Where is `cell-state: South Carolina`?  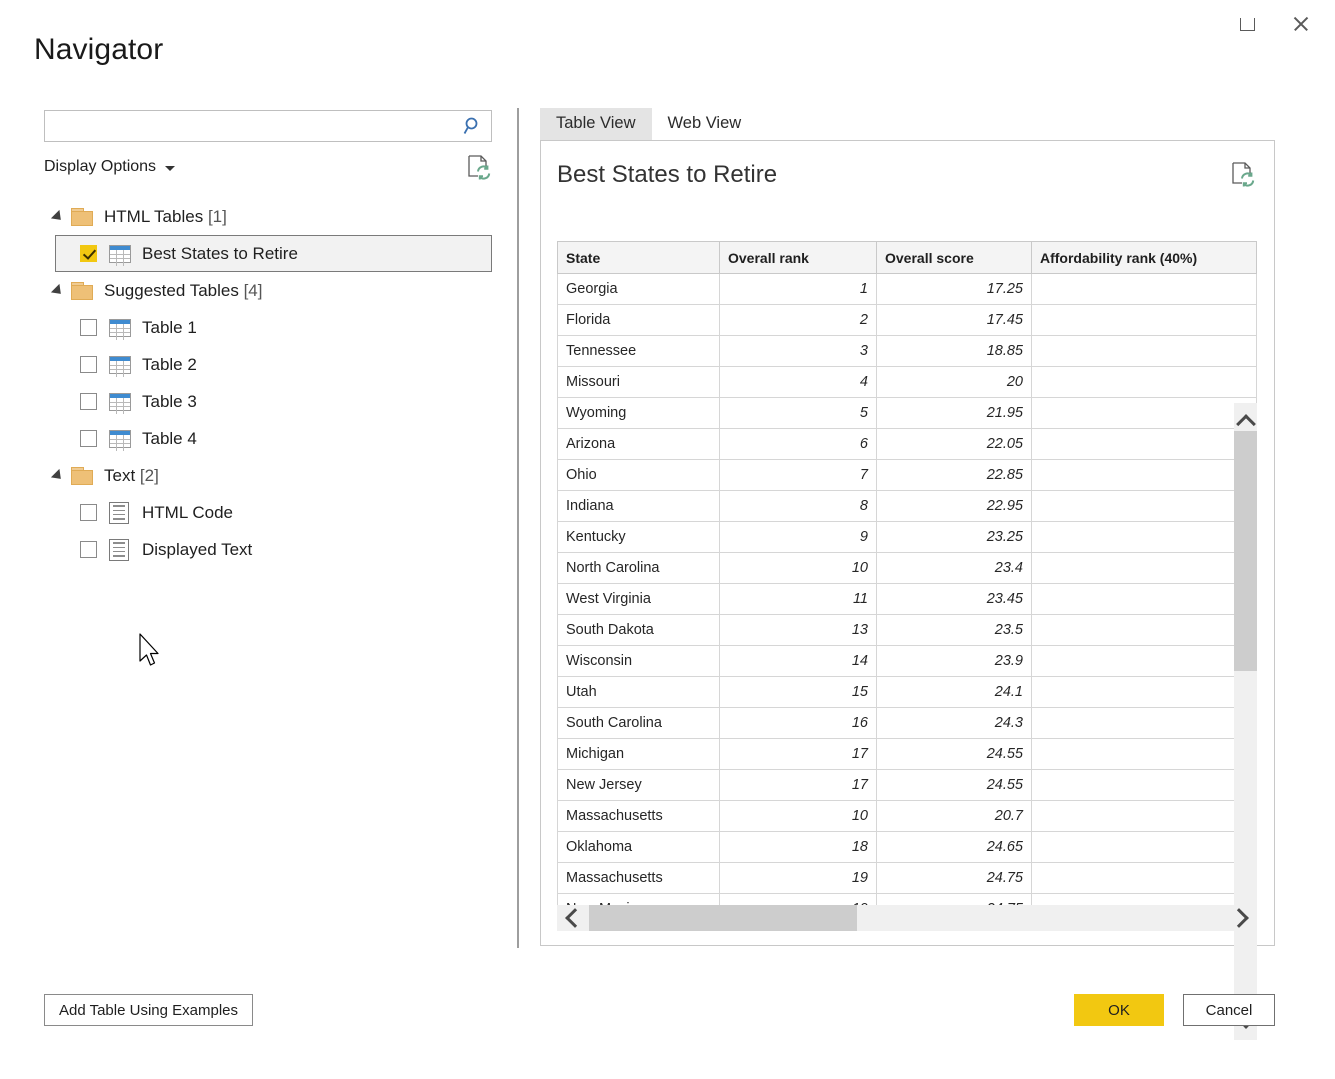 cell-state: South Carolina is located at coordinates (638, 723).